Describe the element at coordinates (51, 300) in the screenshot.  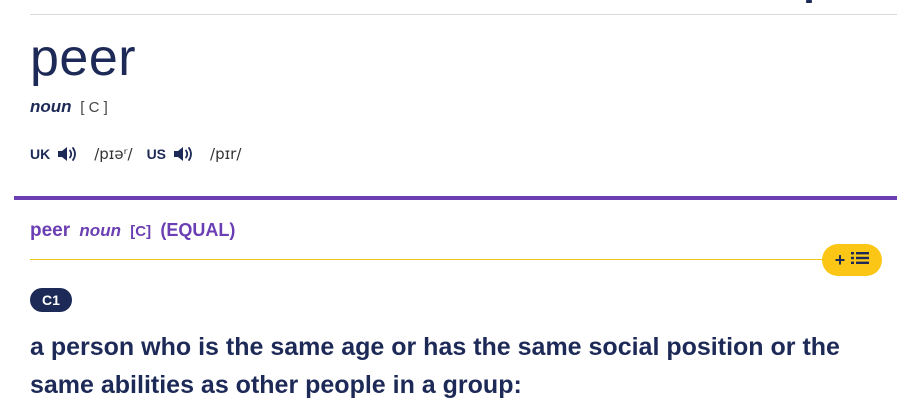
I see `cefr-level-badge: C1` at that location.